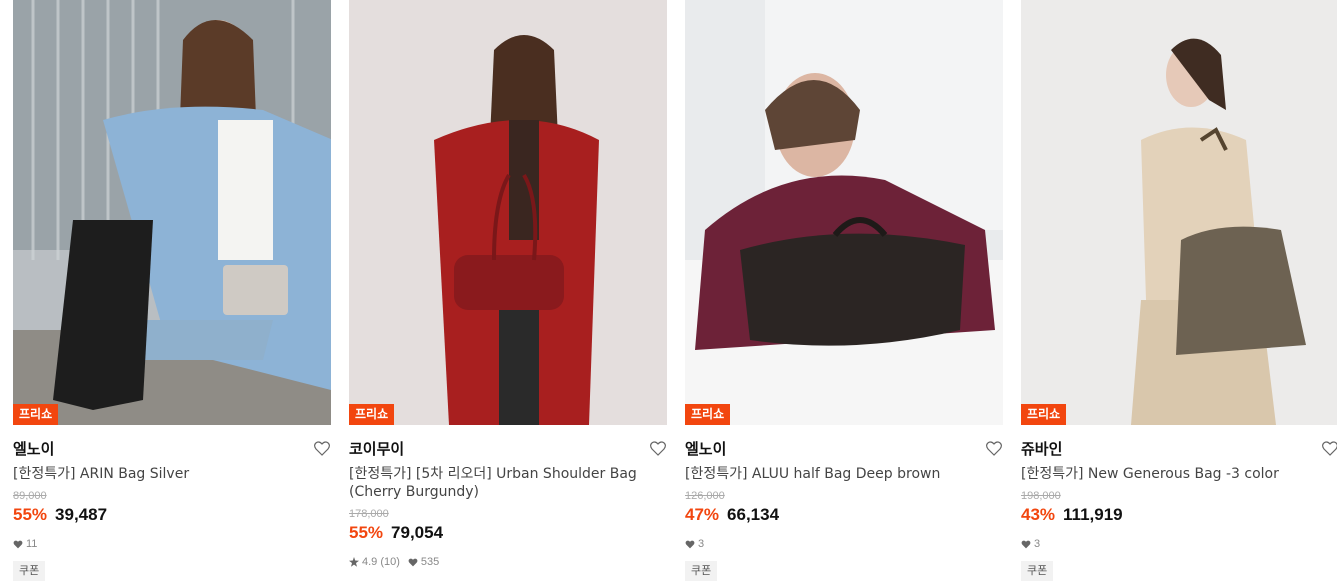 The image size is (1337, 585). Describe the element at coordinates (1041, 496) in the screenshot. I see `original-price: 198,000` at that location.